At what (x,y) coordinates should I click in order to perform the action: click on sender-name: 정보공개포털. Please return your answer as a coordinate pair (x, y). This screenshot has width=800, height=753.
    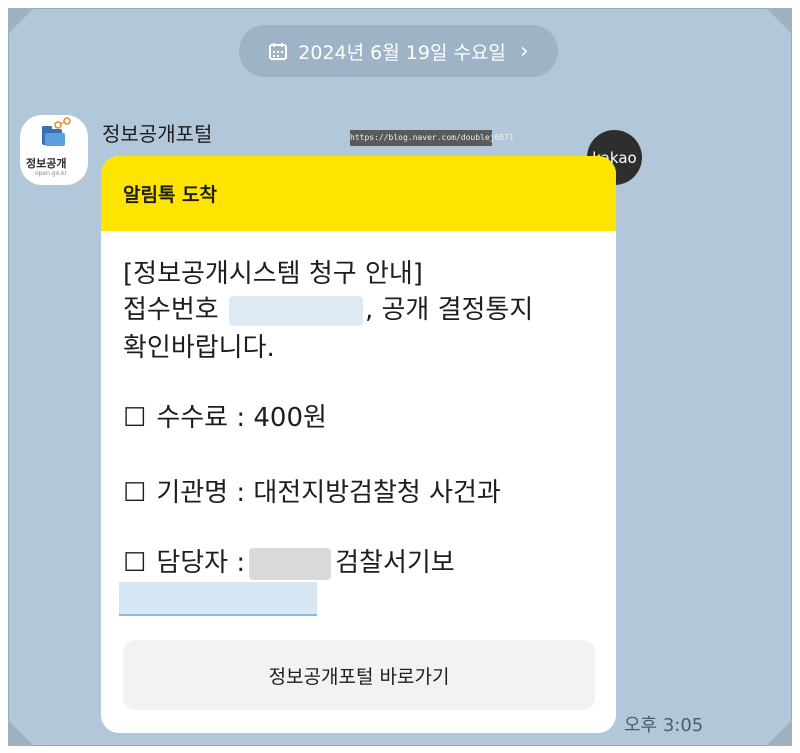
    Looking at the image, I should click on (157, 134).